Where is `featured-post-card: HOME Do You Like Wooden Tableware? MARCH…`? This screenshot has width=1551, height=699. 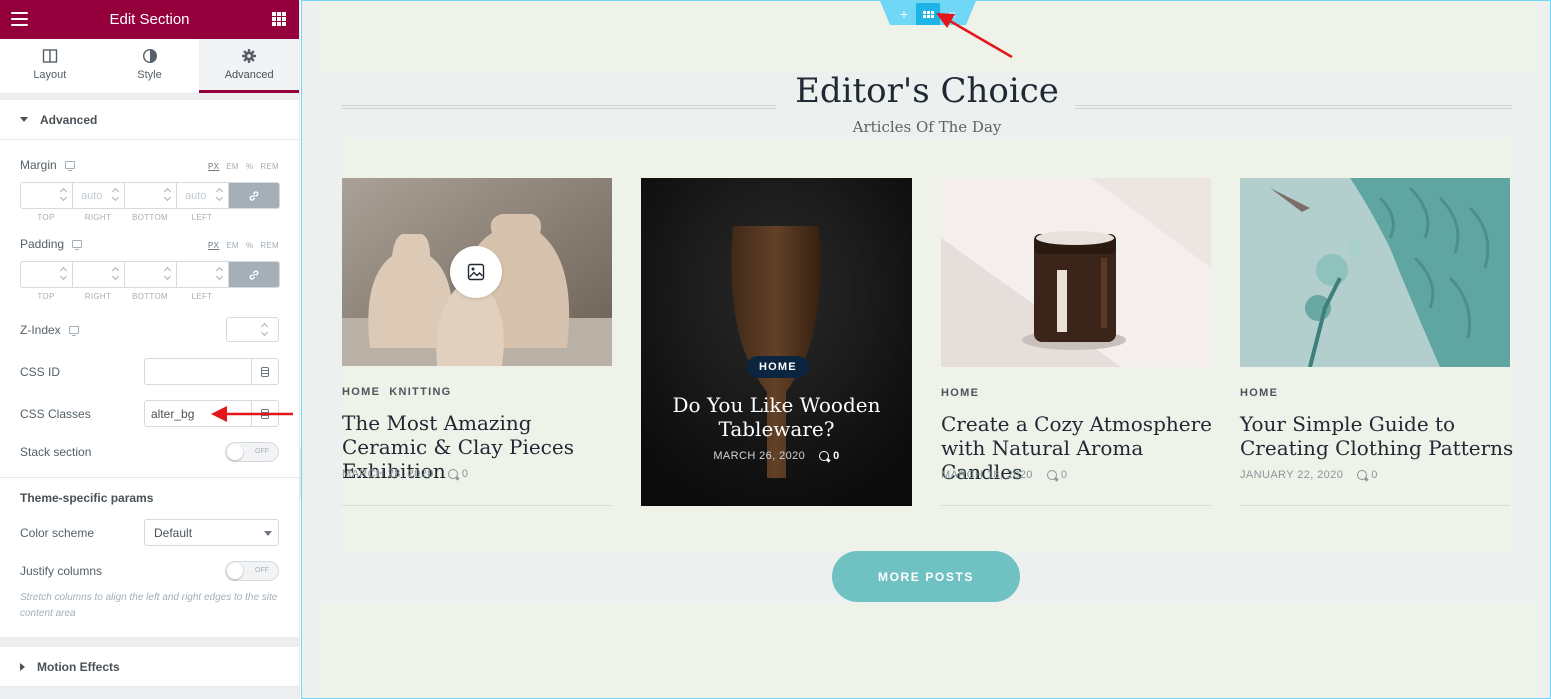
featured-post-card: HOME Do You Like Wooden Tableware? MARCH… is located at coordinates (776, 342).